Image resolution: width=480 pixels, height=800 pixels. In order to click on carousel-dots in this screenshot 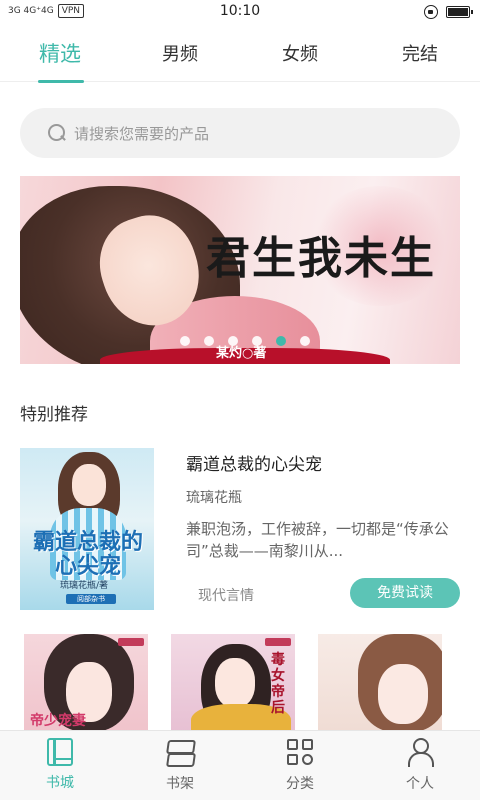, I will do `click(240, 341)`.